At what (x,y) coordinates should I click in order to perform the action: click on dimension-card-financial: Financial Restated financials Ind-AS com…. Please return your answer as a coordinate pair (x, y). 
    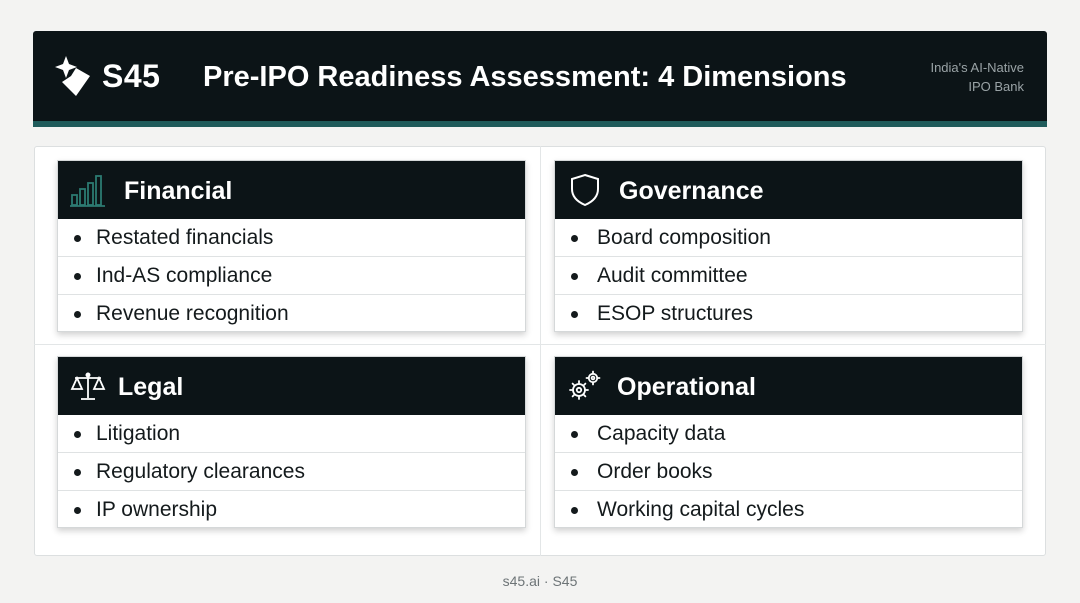
    Looking at the image, I should click on (291, 246).